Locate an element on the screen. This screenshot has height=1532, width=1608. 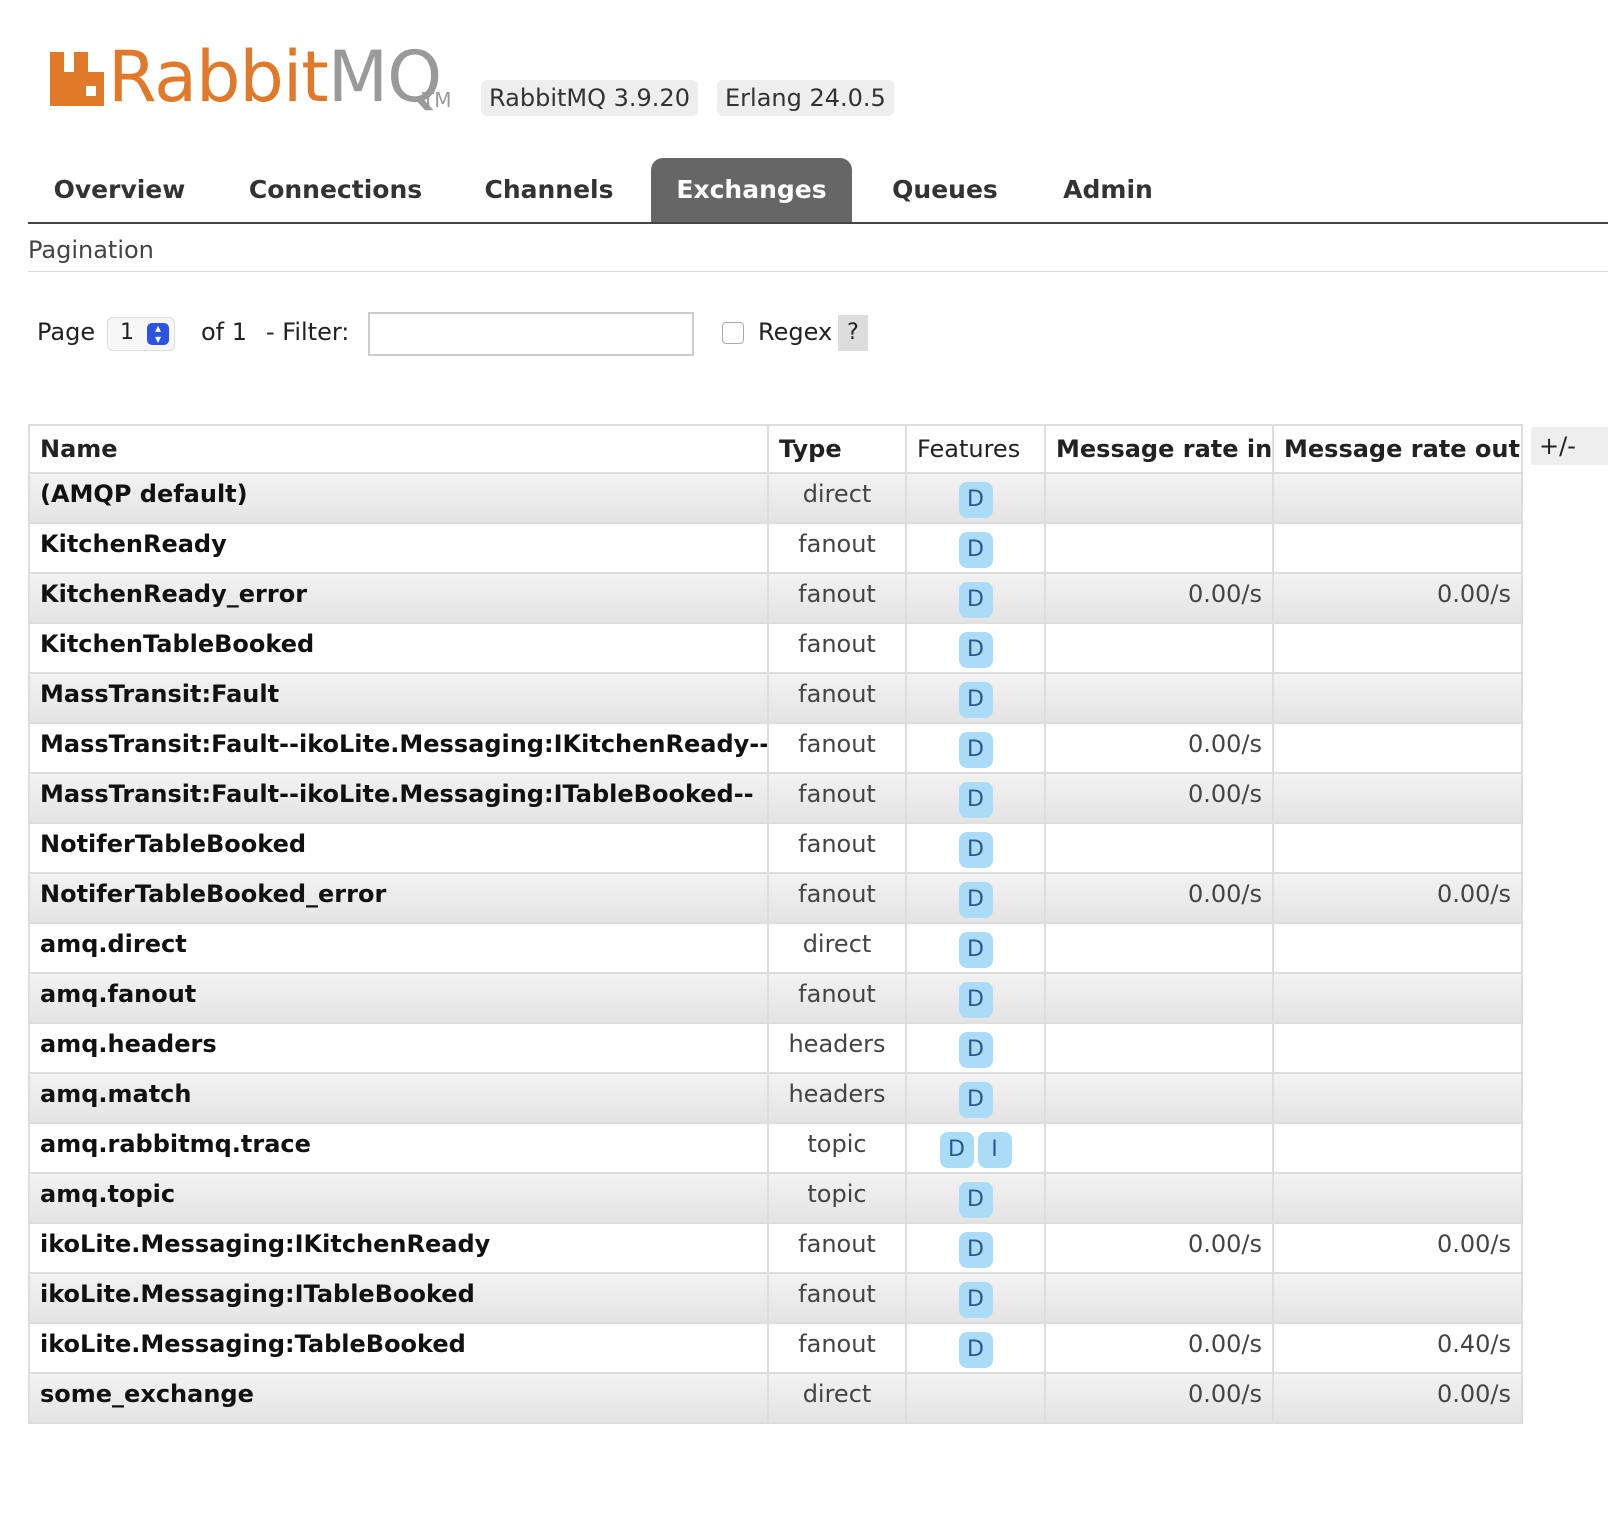
tab-overview: Overview is located at coordinates (119, 190).